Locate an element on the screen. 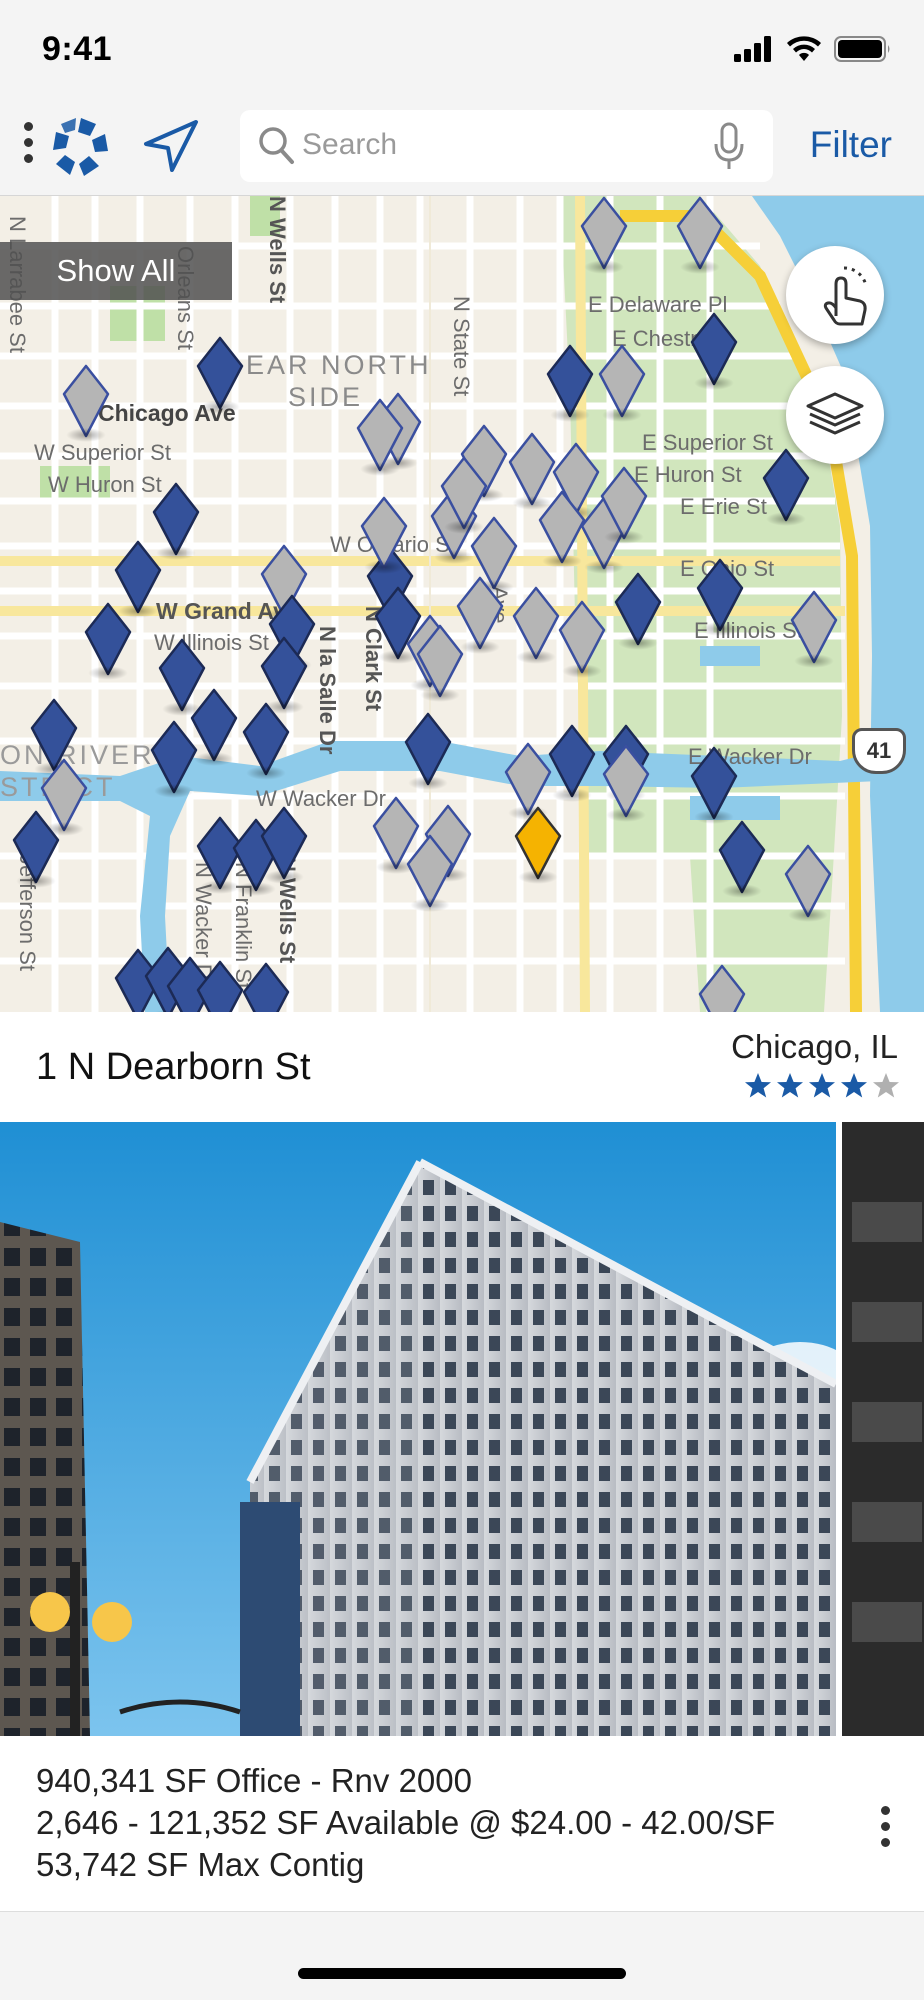 The height and width of the screenshot is (2000, 924). status-bar: 9:41 is located at coordinates (462, 50).